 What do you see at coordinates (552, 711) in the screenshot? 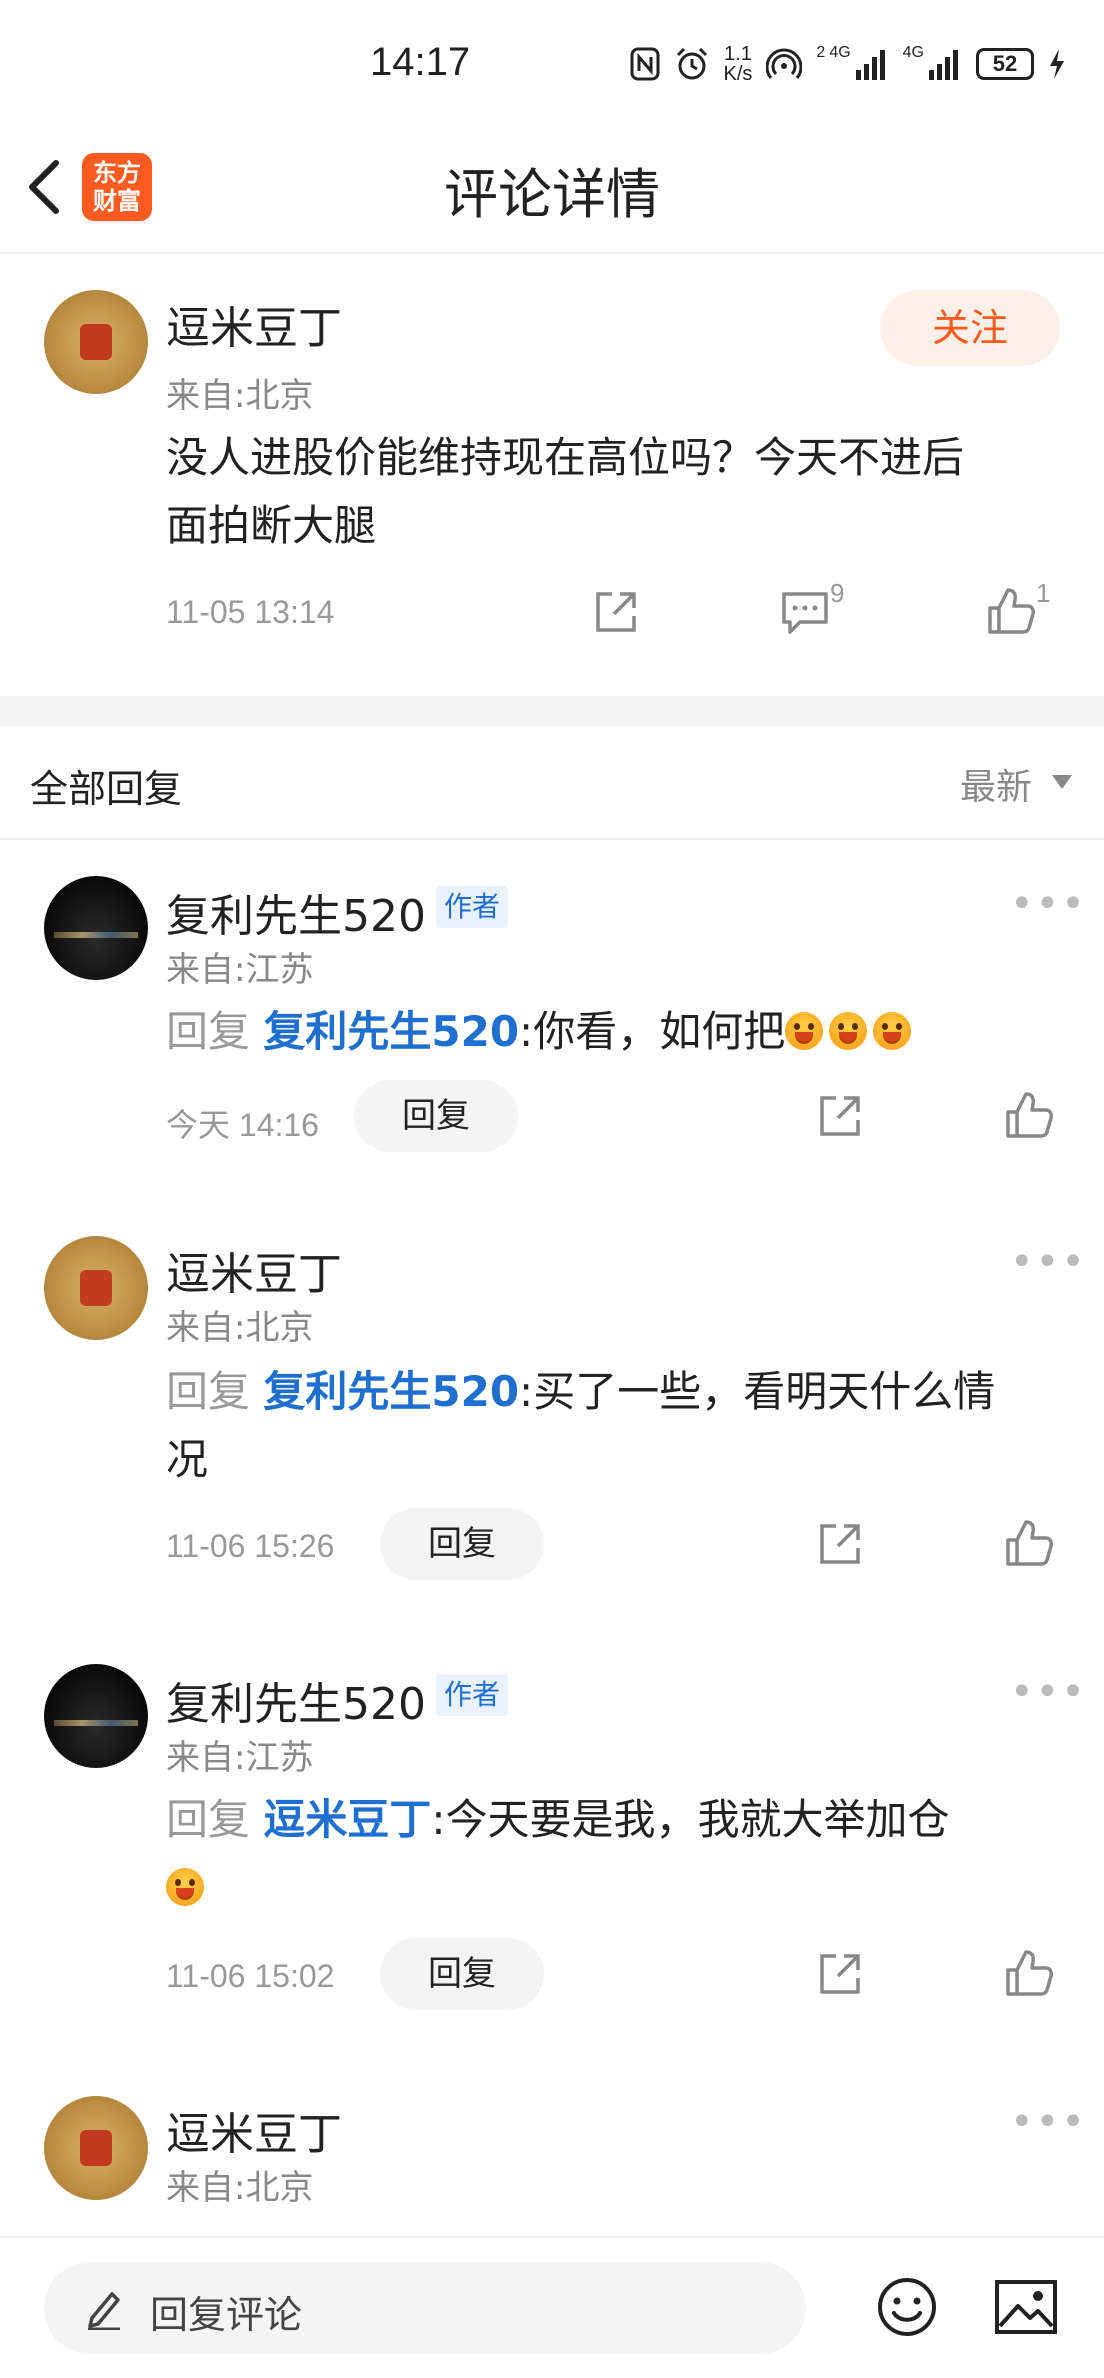
I see `section-separator` at bounding box center [552, 711].